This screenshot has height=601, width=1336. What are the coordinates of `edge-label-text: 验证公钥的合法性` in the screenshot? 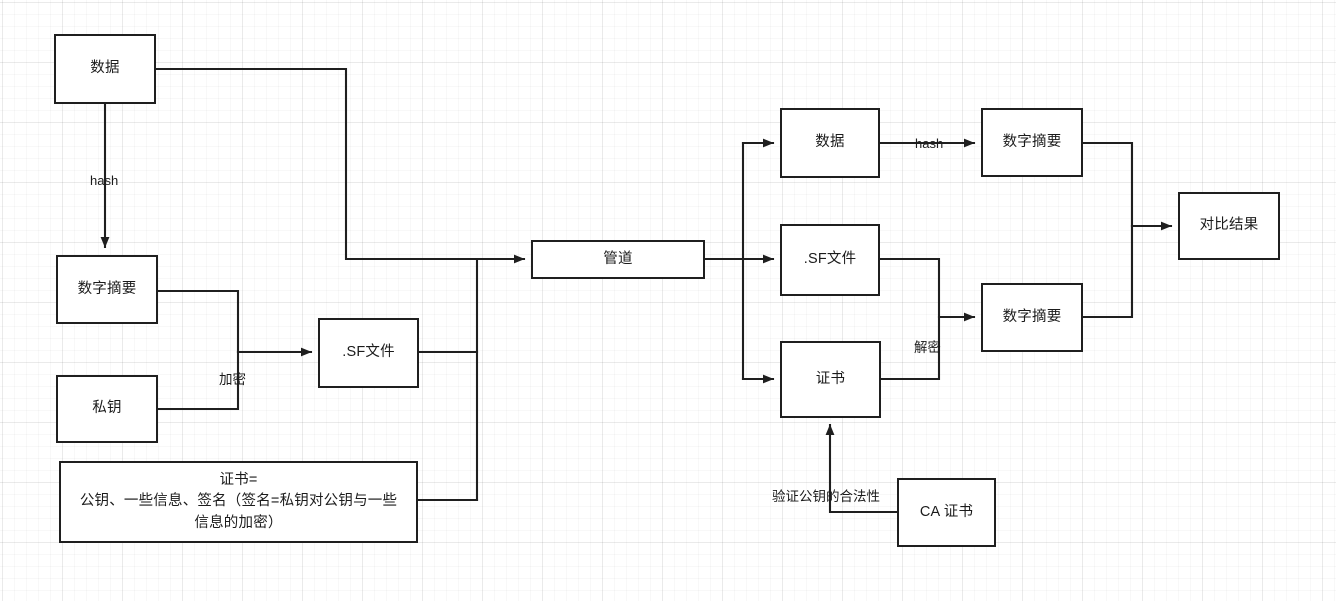 It's located at (826, 496).